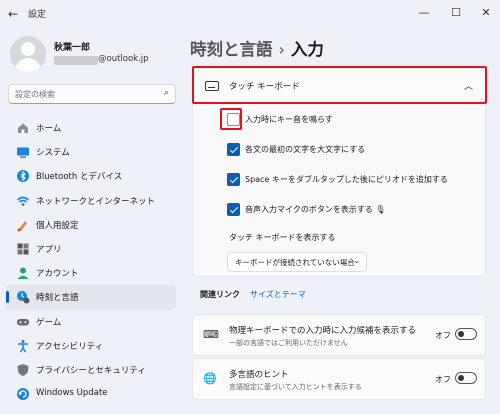 The width and height of the screenshot is (500, 414). I want to click on sidebar-item-network: ネットワークとインターネット, so click(91, 201).